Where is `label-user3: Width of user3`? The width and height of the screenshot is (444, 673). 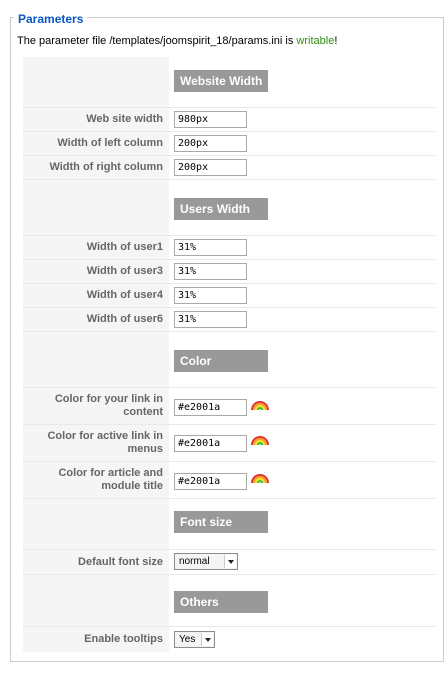 label-user3: Width of user3 is located at coordinates (96, 271).